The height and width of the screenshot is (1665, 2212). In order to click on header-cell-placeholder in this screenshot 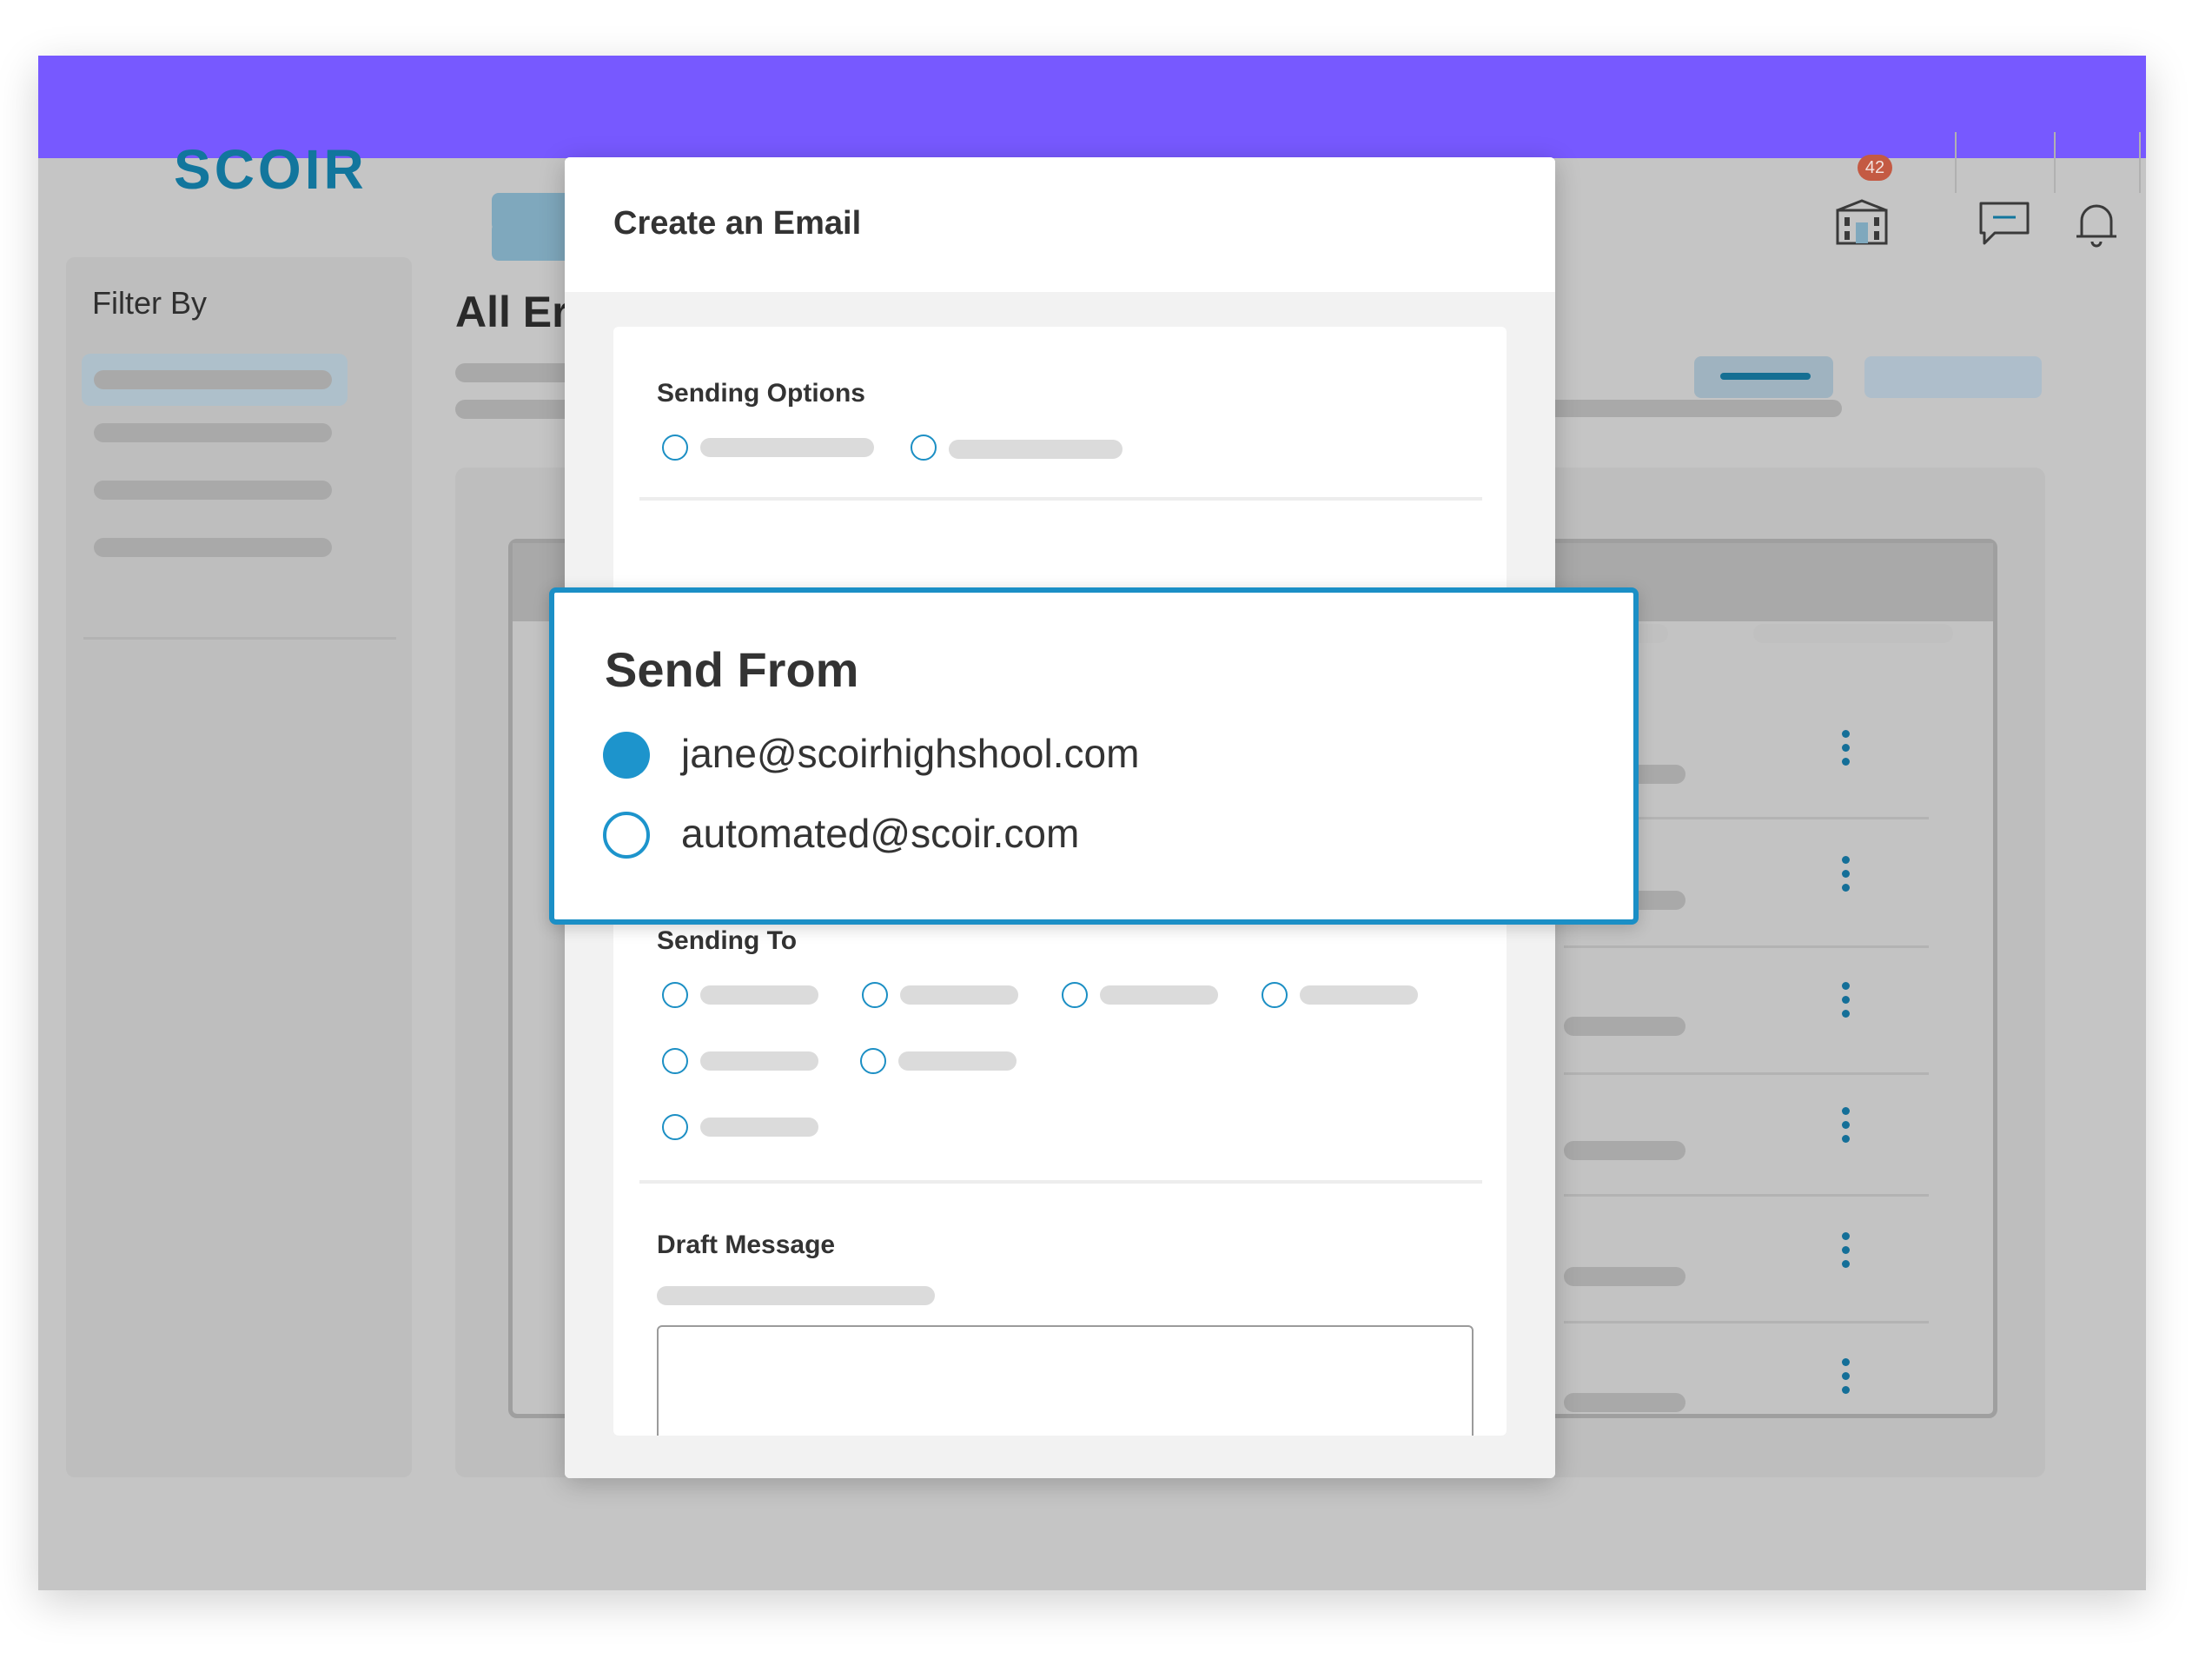, I will do `click(1853, 634)`.